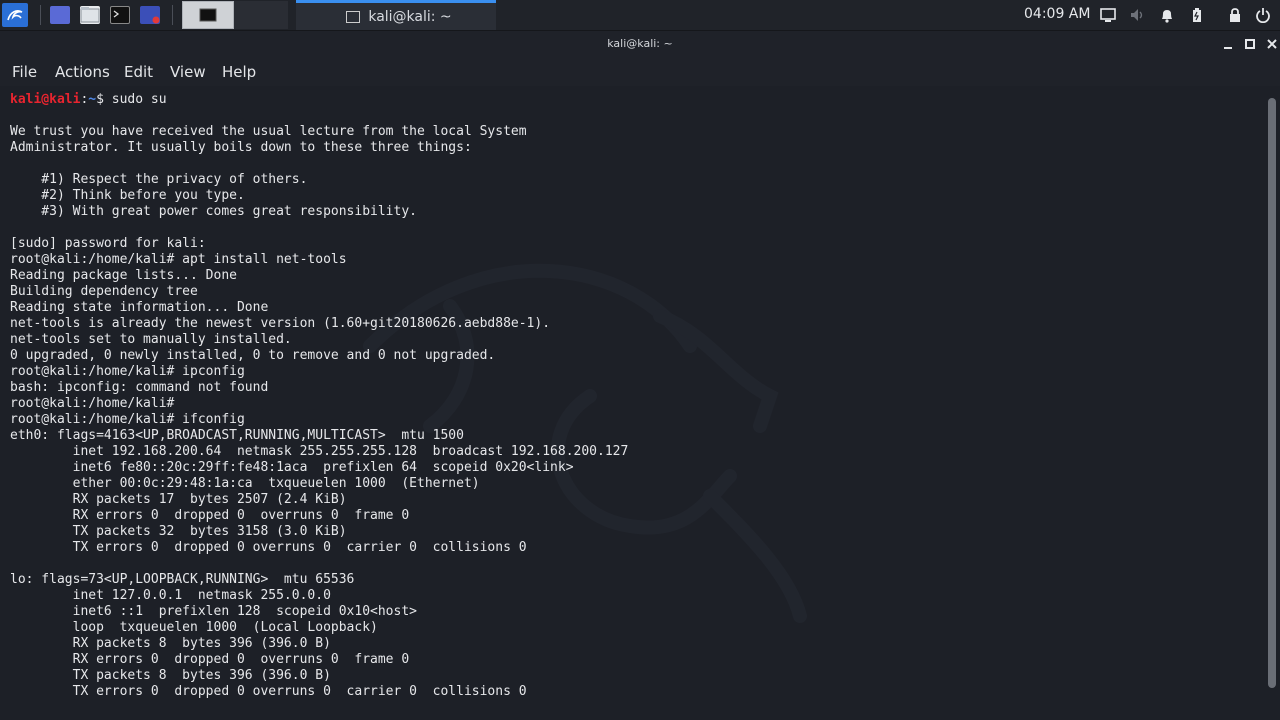 This screenshot has height=720, width=1280. Describe the element at coordinates (1137, 15) in the screenshot. I see `volume-icon` at that location.